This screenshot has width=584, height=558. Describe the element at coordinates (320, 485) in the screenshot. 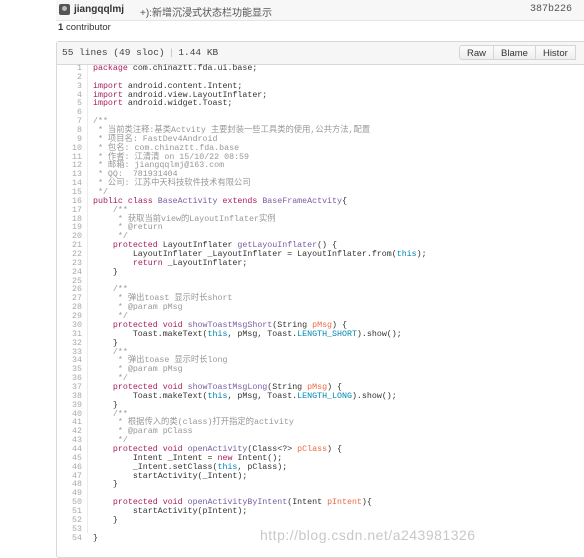

I see `code-line: 48 }` at that location.